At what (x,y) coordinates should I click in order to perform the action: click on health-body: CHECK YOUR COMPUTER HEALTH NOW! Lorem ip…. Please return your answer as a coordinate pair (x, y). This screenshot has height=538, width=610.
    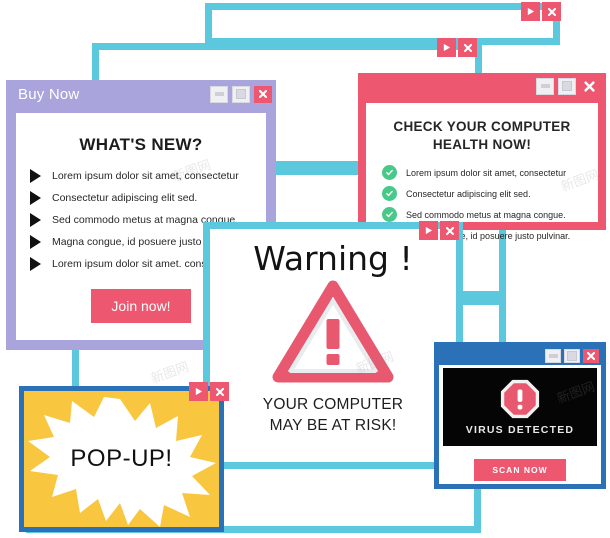
    Looking at the image, I should click on (482, 173).